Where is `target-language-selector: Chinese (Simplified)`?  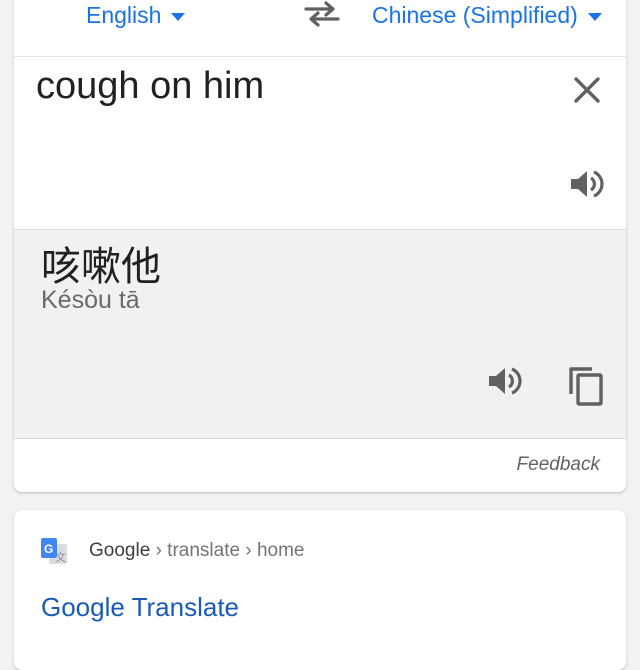
target-language-selector: Chinese (Simplified) is located at coordinates (487, 15).